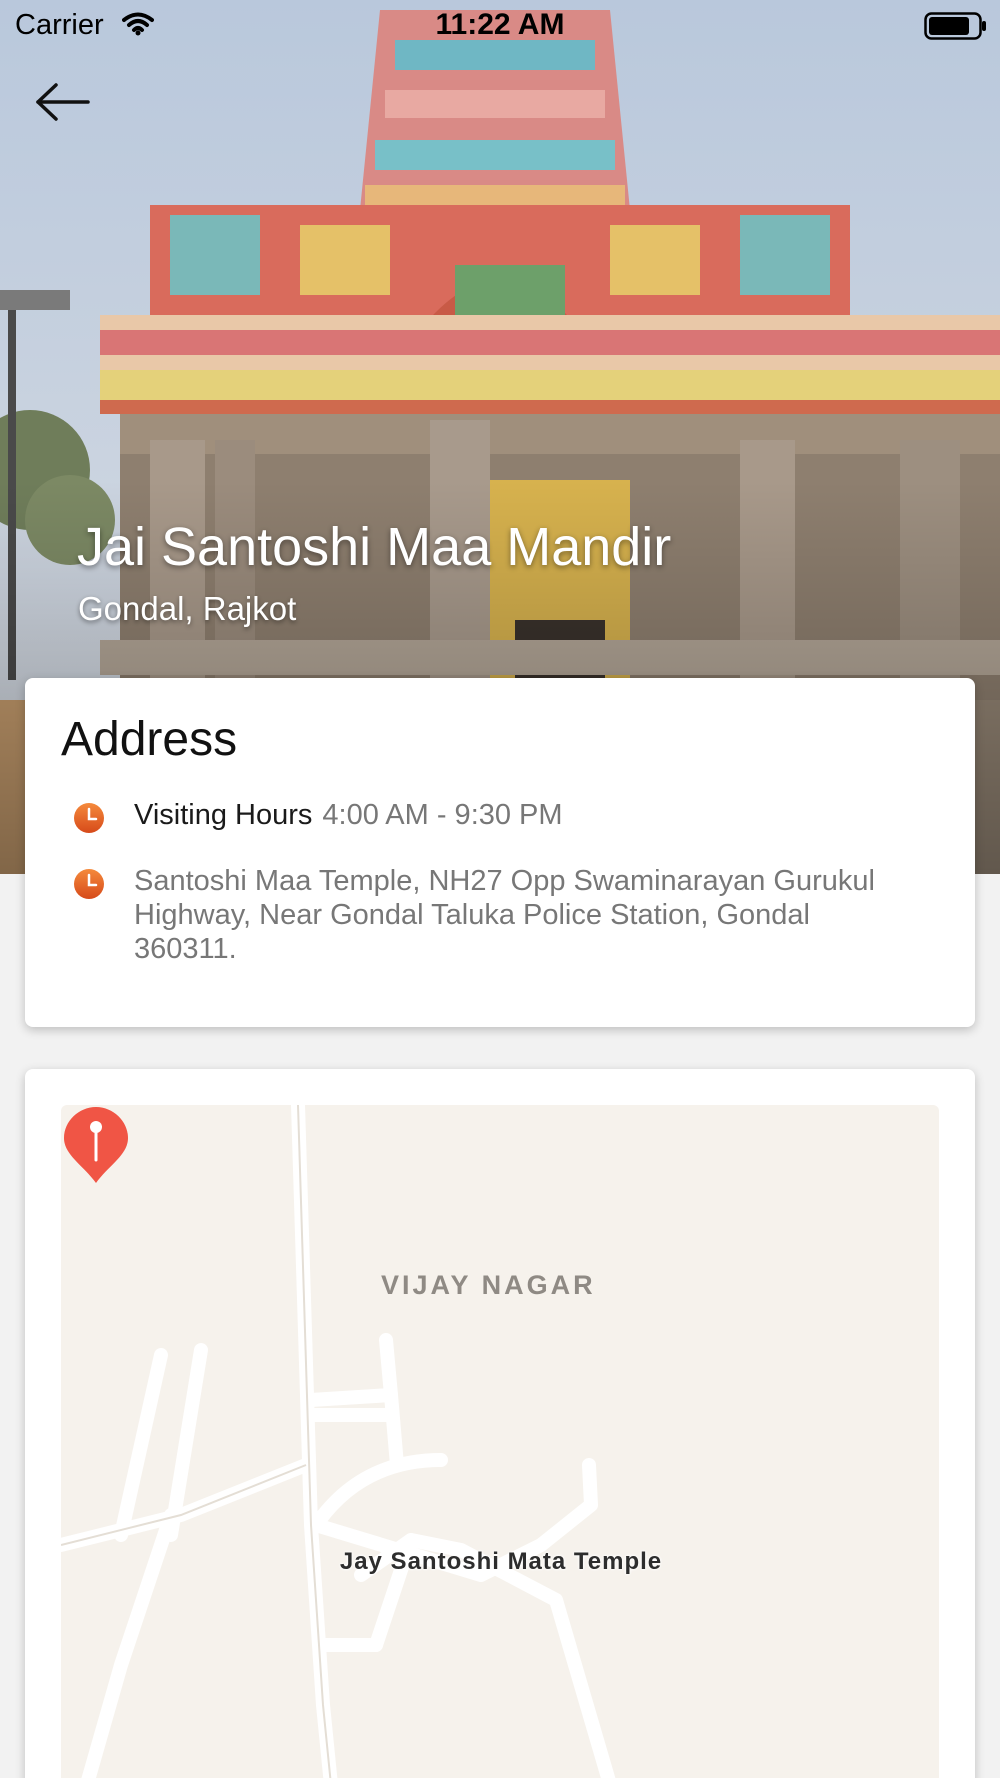  I want to click on area-label: VIJAY NAGAR, so click(488, 1285).